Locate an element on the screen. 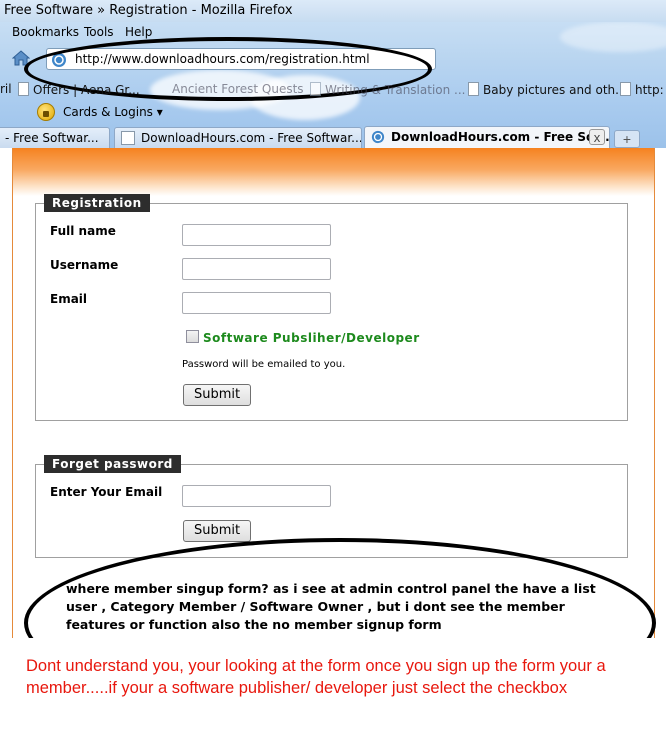 This screenshot has height=741, width=666. username-label: Username is located at coordinates (84, 265).